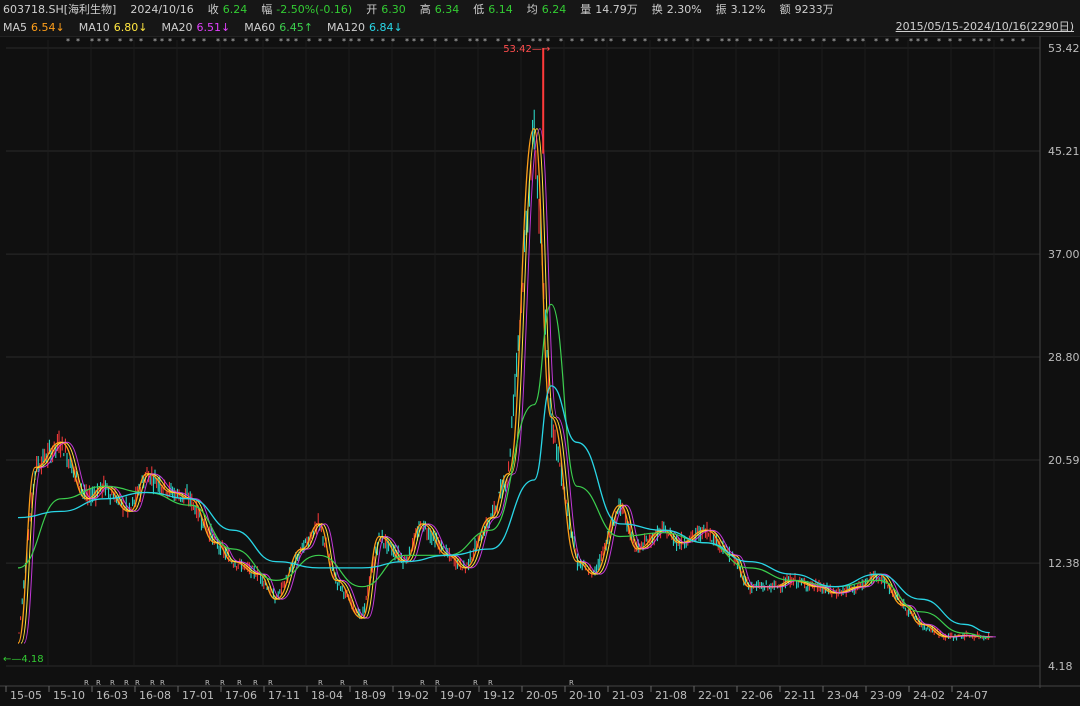  I want to click on ma5-value: 6.54↓, so click(48, 27).